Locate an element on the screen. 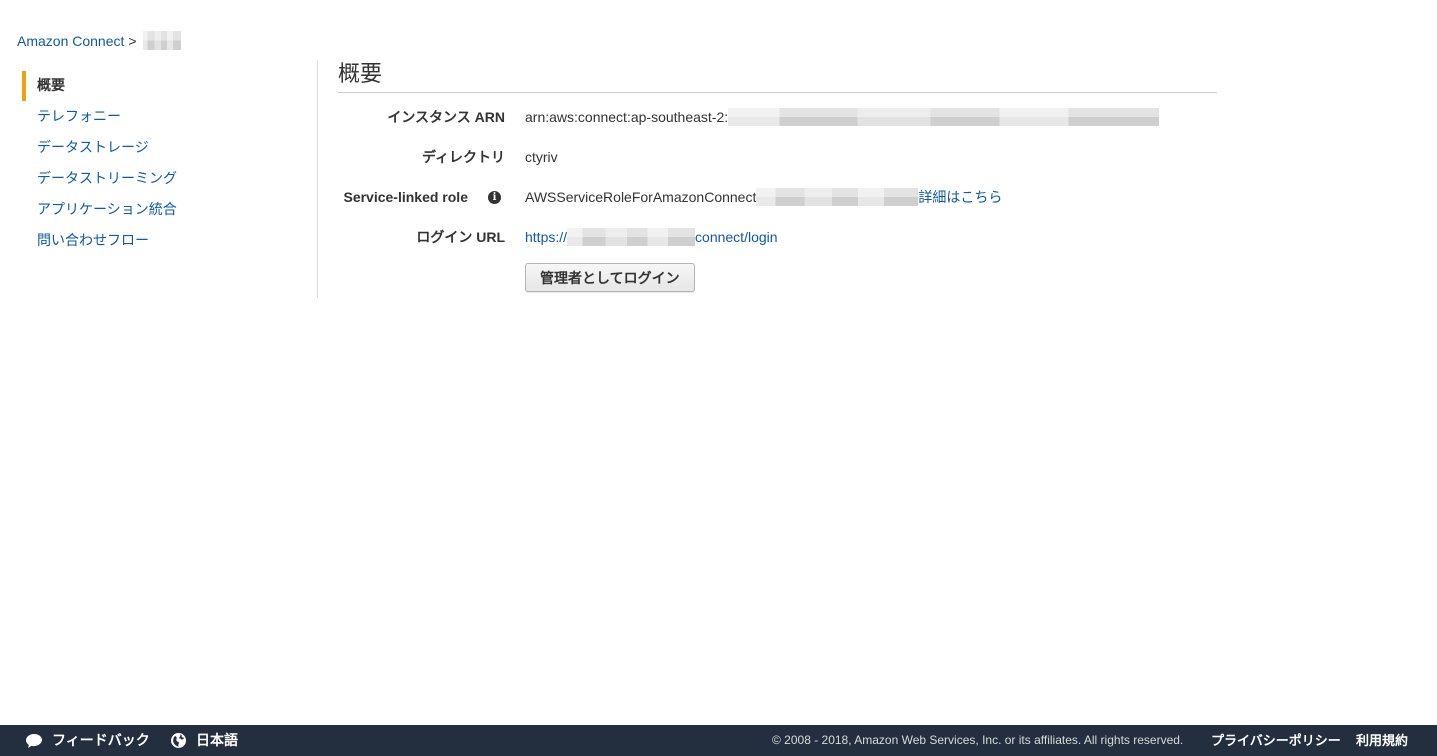 The height and width of the screenshot is (756, 1437). sidebar-item-contact-flows: 問い合わせフロー is located at coordinates (162, 240).